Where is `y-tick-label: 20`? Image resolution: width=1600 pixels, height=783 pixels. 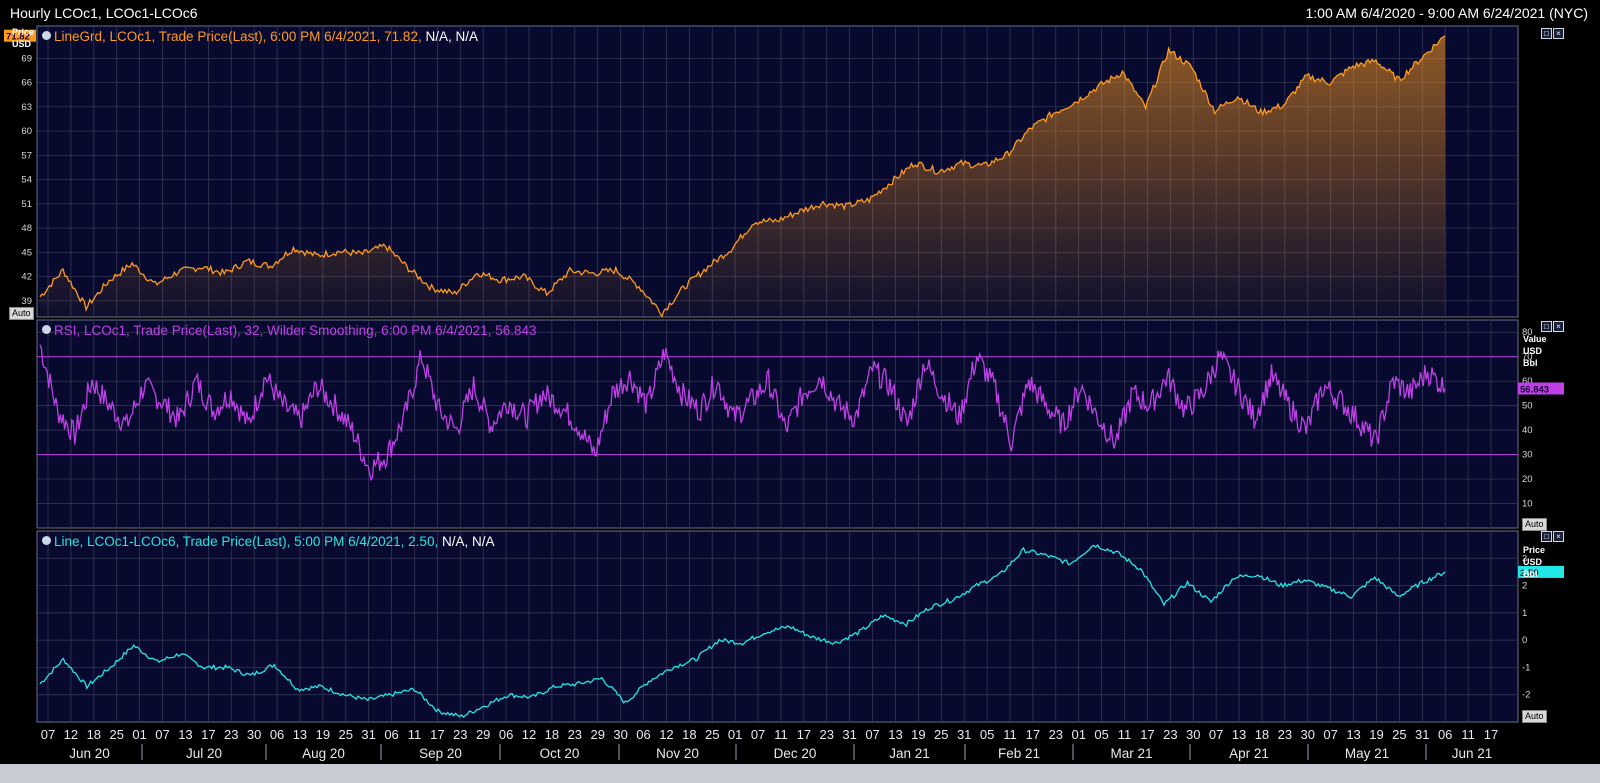 y-tick-label: 20 is located at coordinates (1527, 479).